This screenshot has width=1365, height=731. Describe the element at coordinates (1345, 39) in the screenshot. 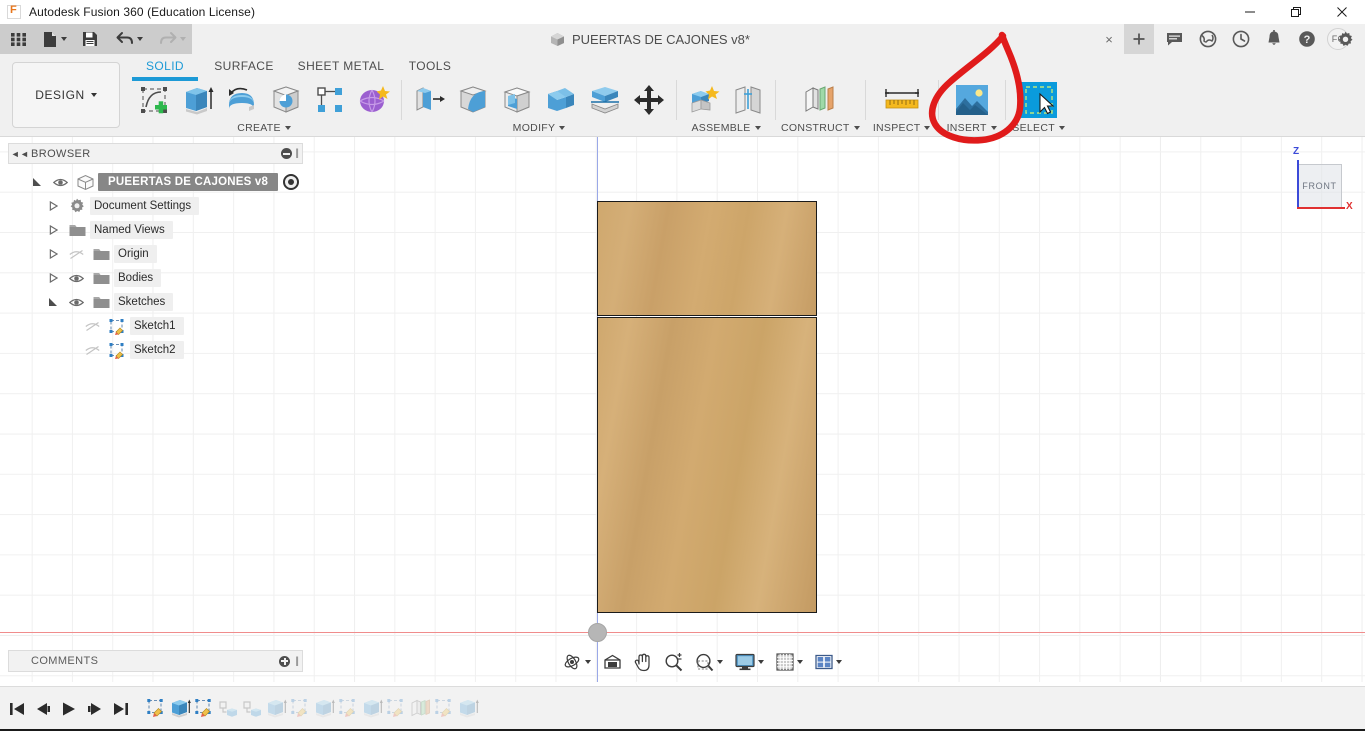

I see `app-settings-icon` at that location.